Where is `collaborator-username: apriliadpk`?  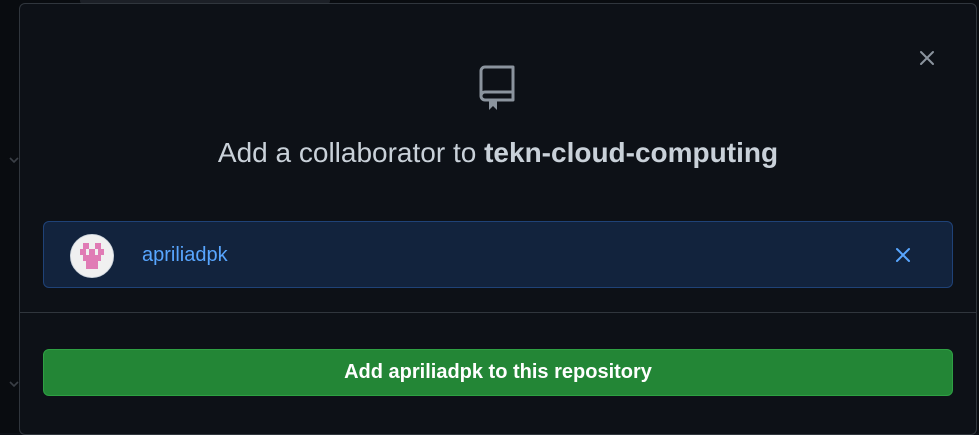 collaborator-username: apriliadpk is located at coordinates (185, 255).